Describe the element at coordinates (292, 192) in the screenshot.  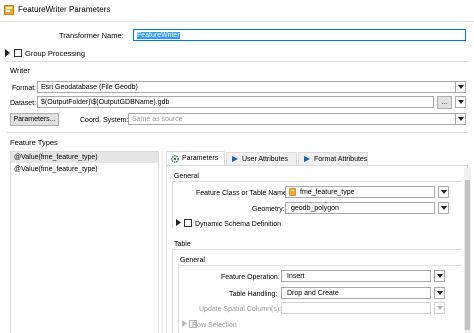
I see `attribute-value-icon` at that location.